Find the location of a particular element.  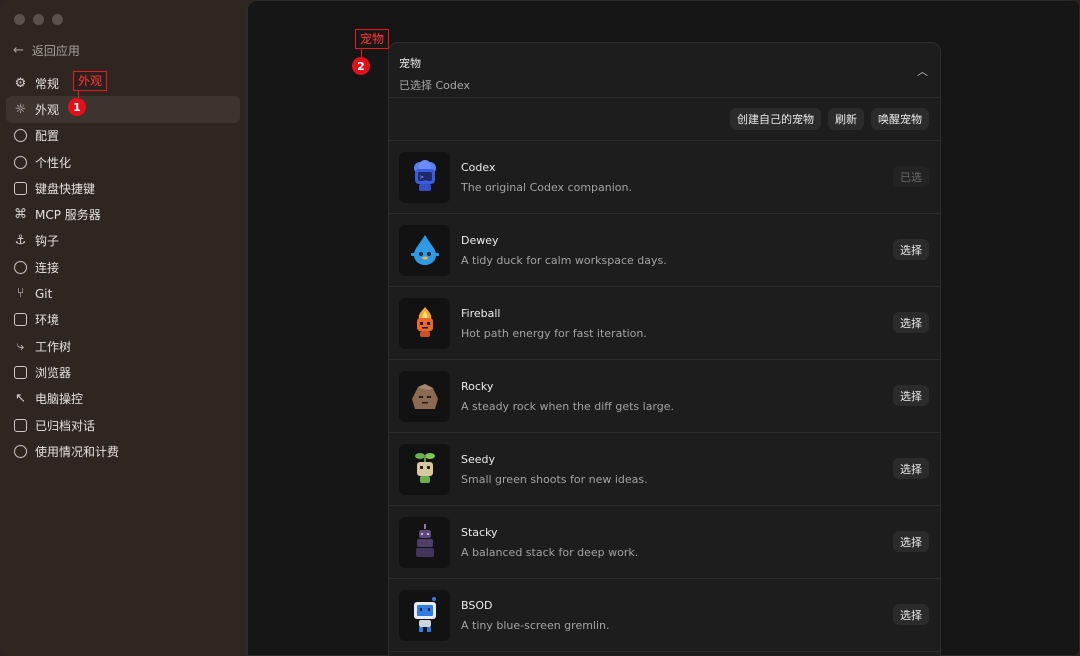

pet-row-bsod: BSOD A tiny blue-screen gremlin. 选择 is located at coordinates (664, 615).